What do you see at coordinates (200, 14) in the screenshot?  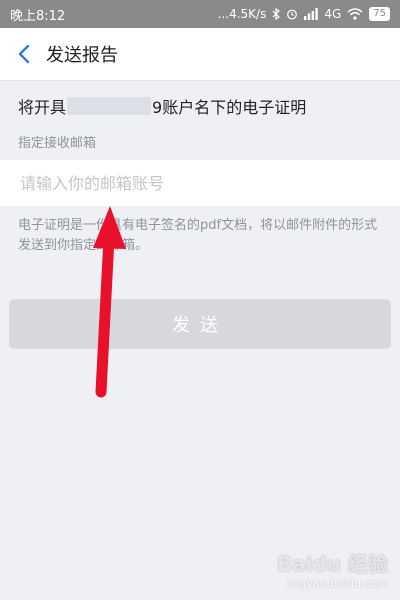 I see `status-bar: 晚上8:12 ...4.5K/s 4G 75` at bounding box center [200, 14].